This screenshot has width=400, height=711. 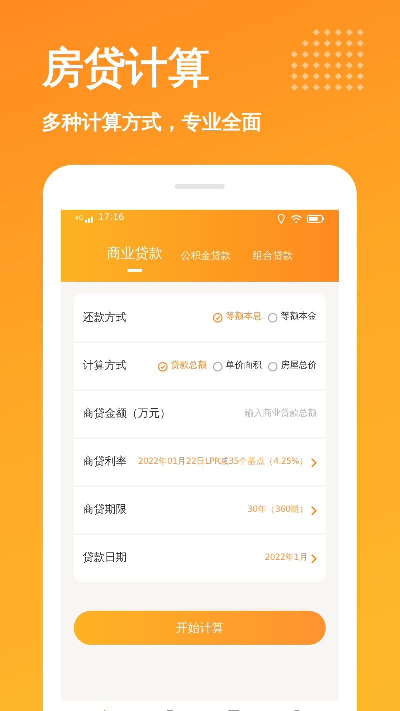 What do you see at coordinates (286, 558) in the screenshot?
I see `field-value: 2022年1月` at bounding box center [286, 558].